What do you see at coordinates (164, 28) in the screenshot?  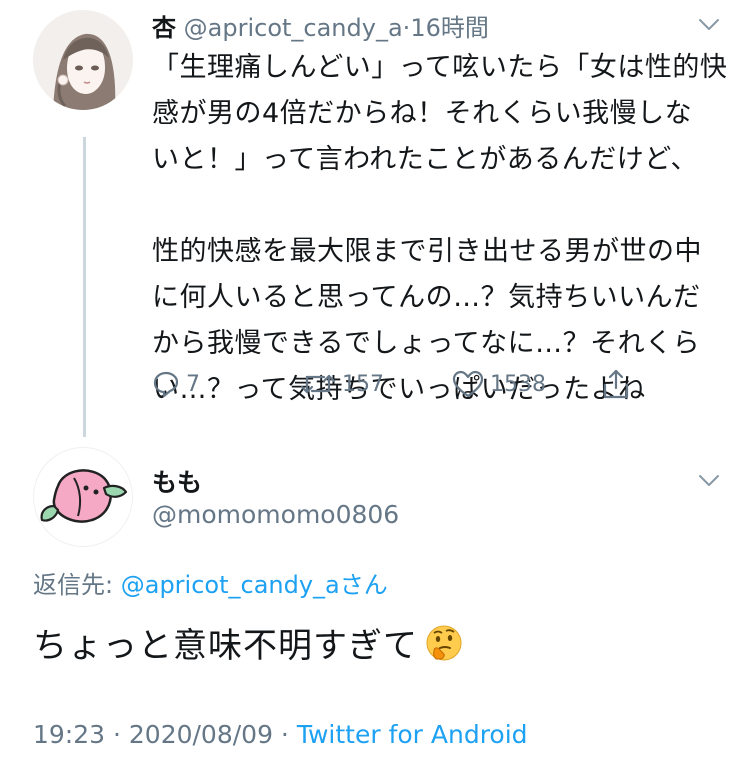 I see `parent-display-name: 杏` at bounding box center [164, 28].